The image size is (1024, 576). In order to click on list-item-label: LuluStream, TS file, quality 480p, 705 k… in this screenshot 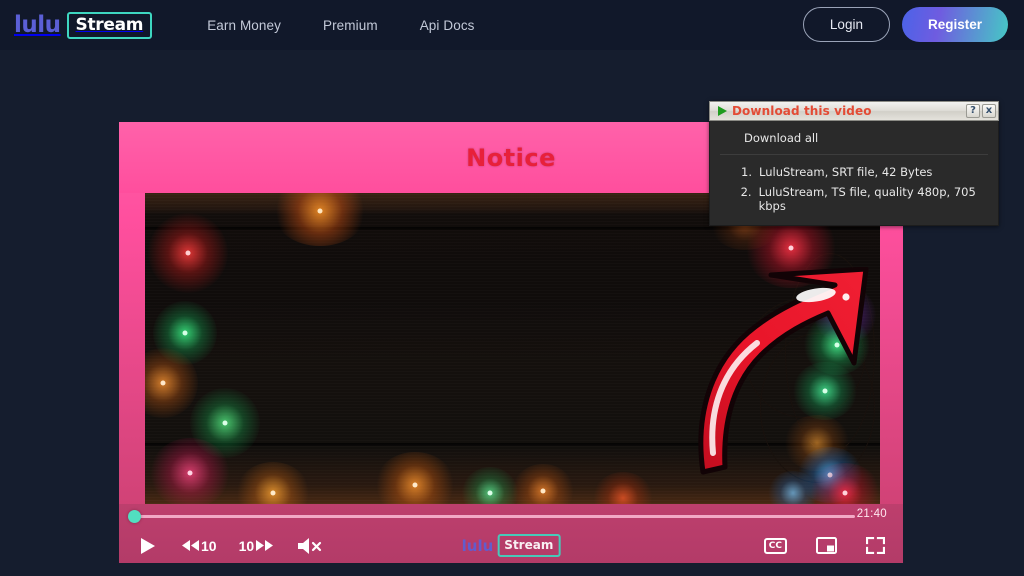, I will do `click(867, 199)`.